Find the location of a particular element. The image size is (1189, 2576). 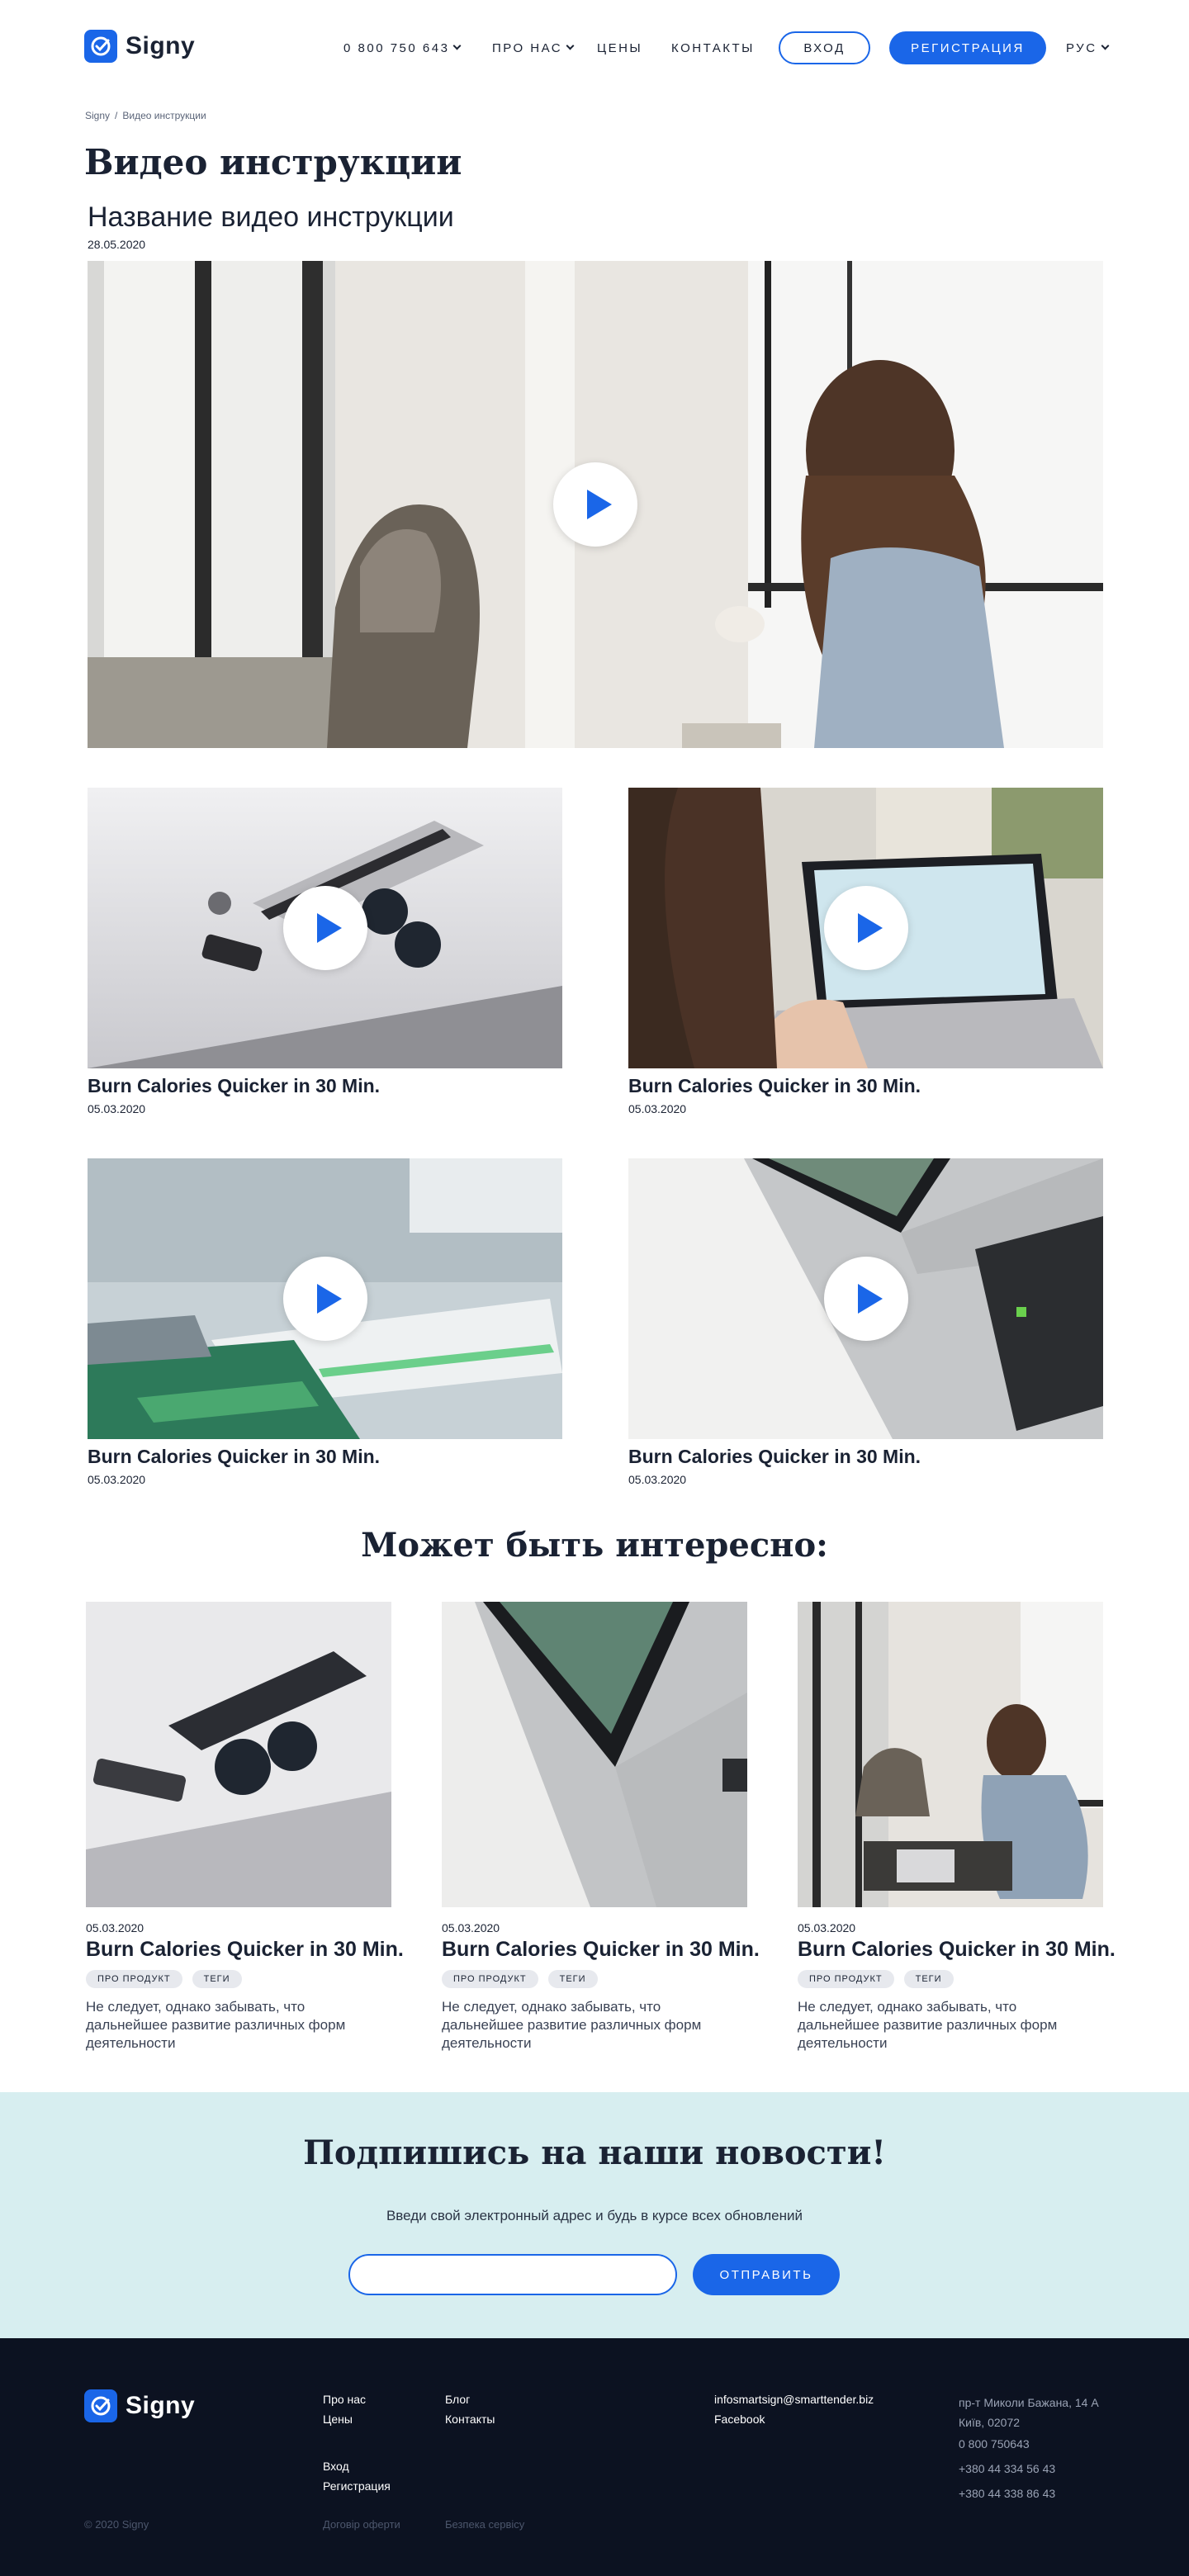

card-thumbnail-headphones is located at coordinates (238, 1754).